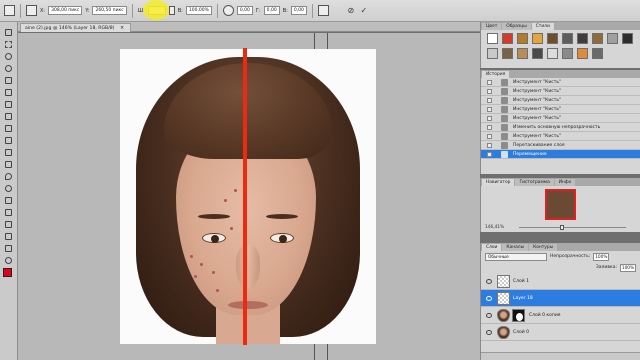  What do you see at coordinates (8, 104) in the screenshot?
I see `healing-brush-tool-icon` at bounding box center [8, 104].